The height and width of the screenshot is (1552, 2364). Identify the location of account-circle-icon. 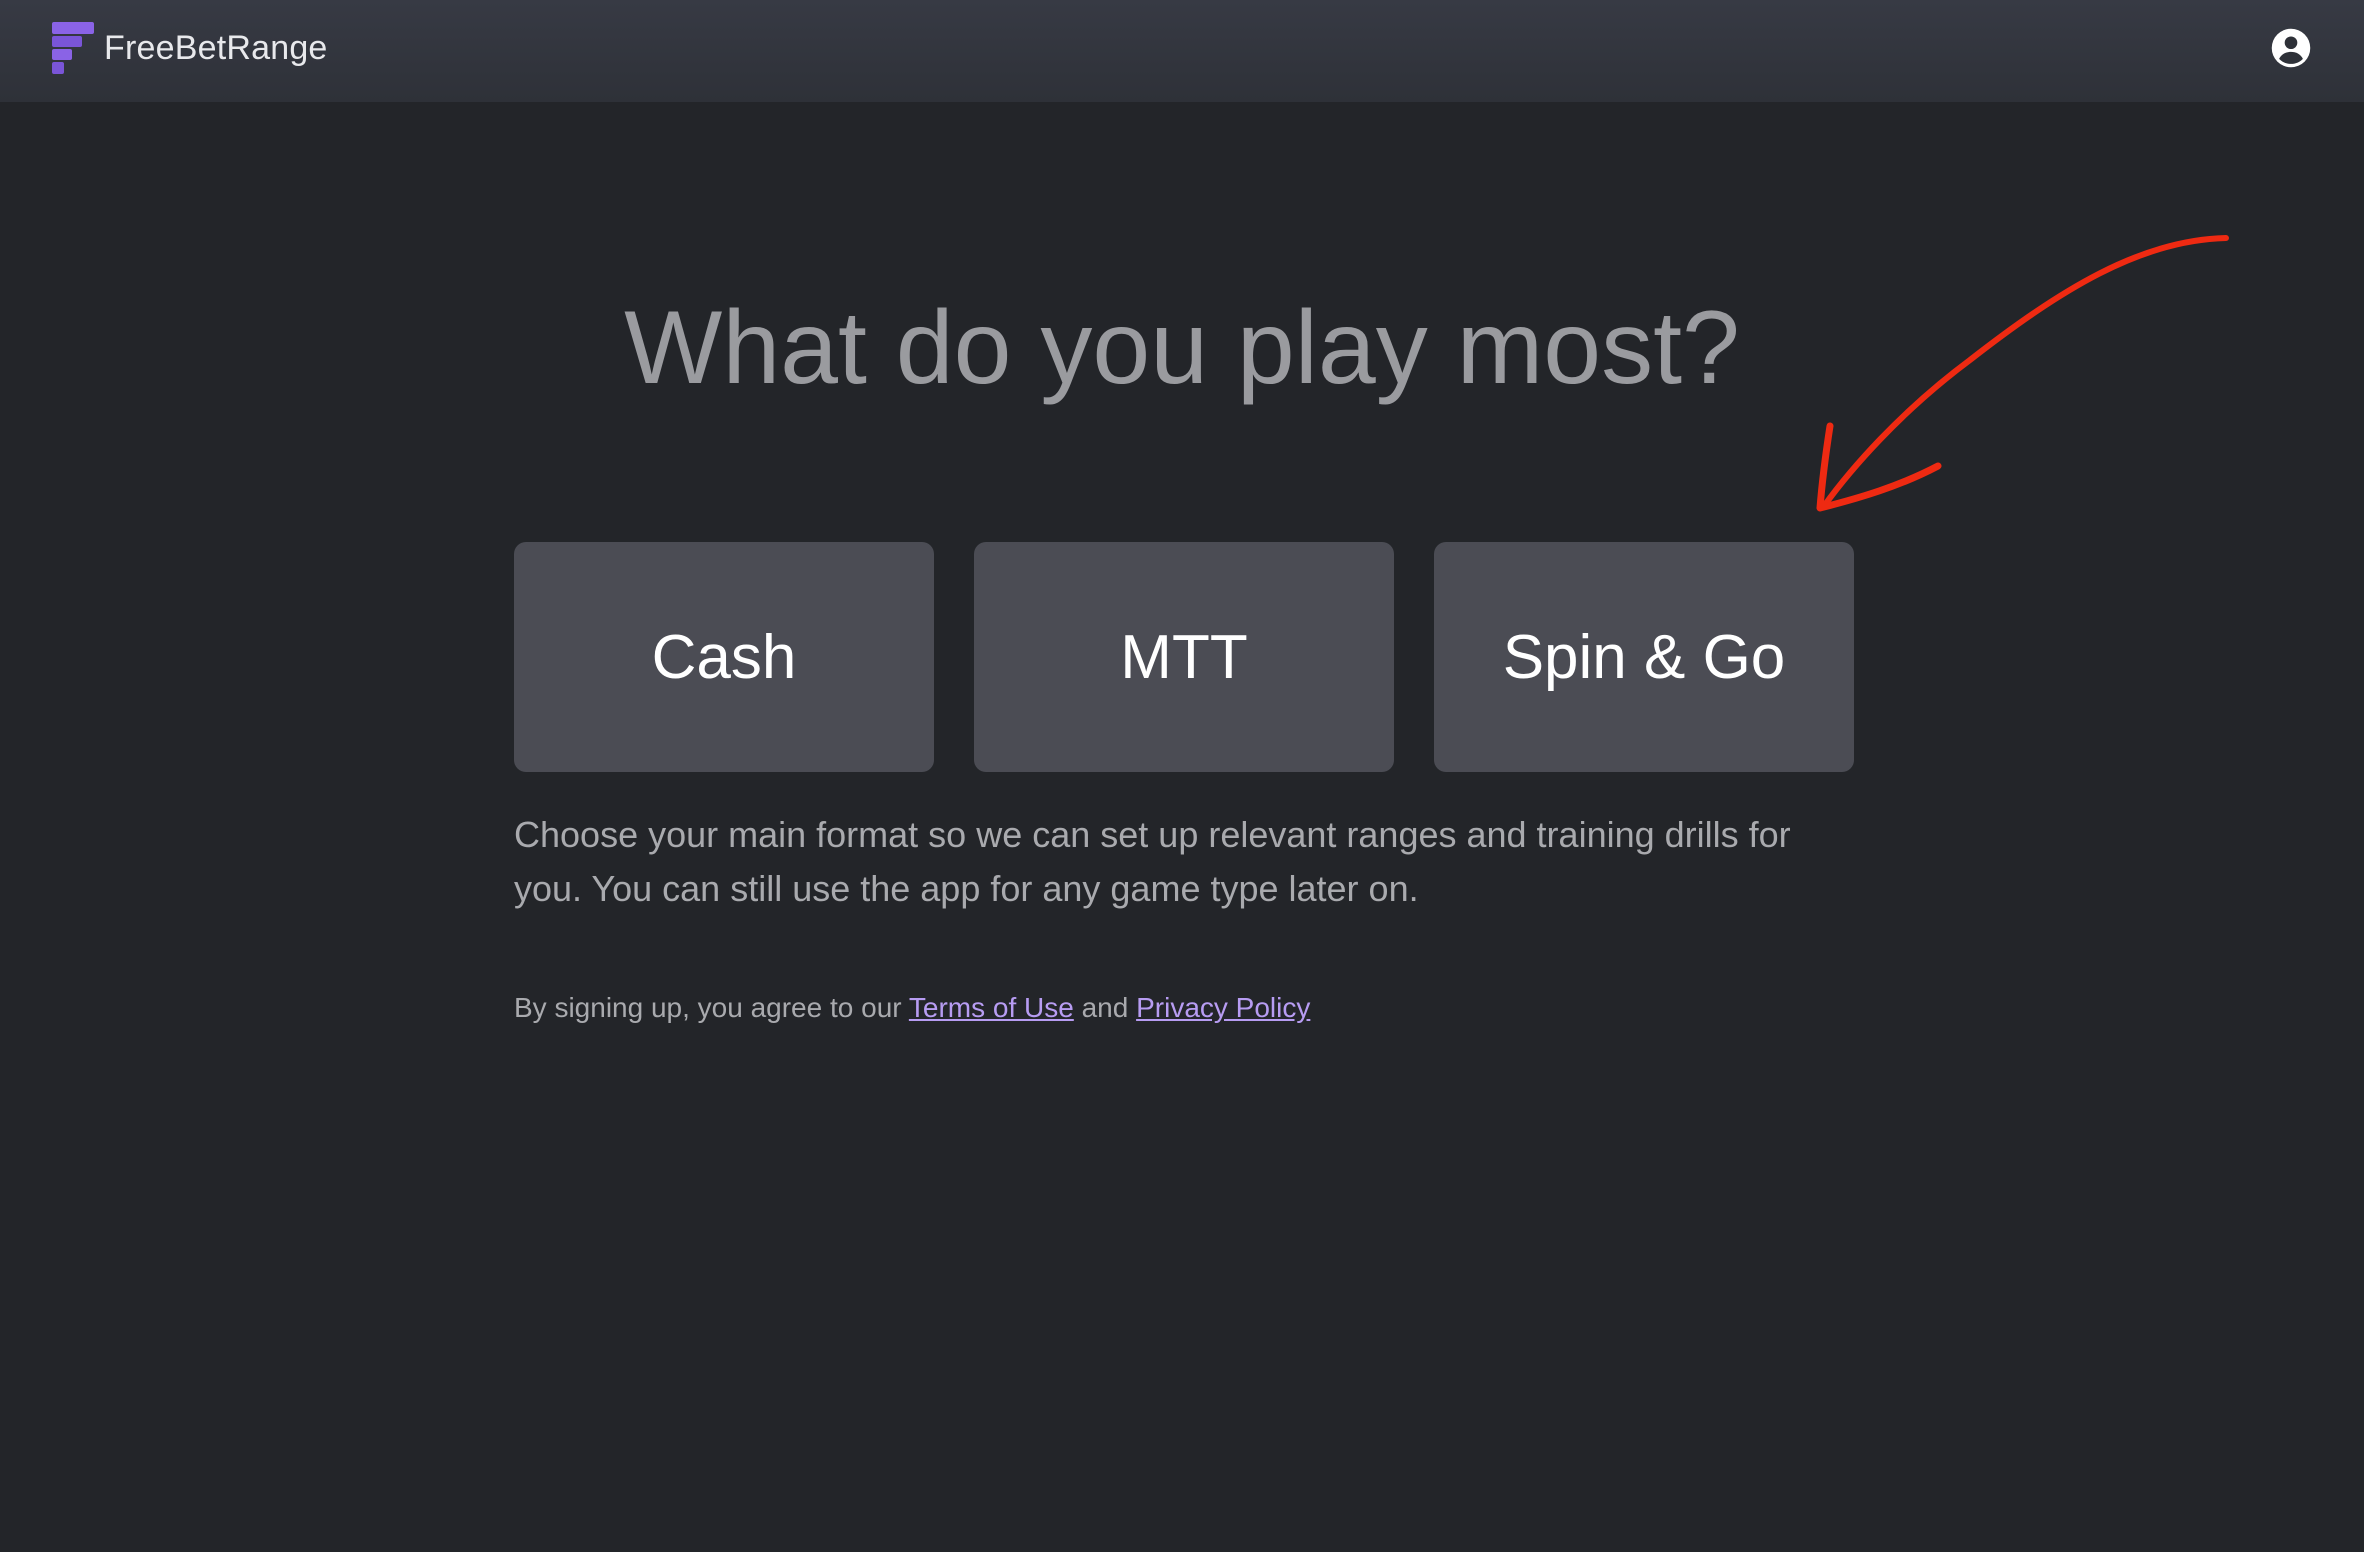
(2291, 48).